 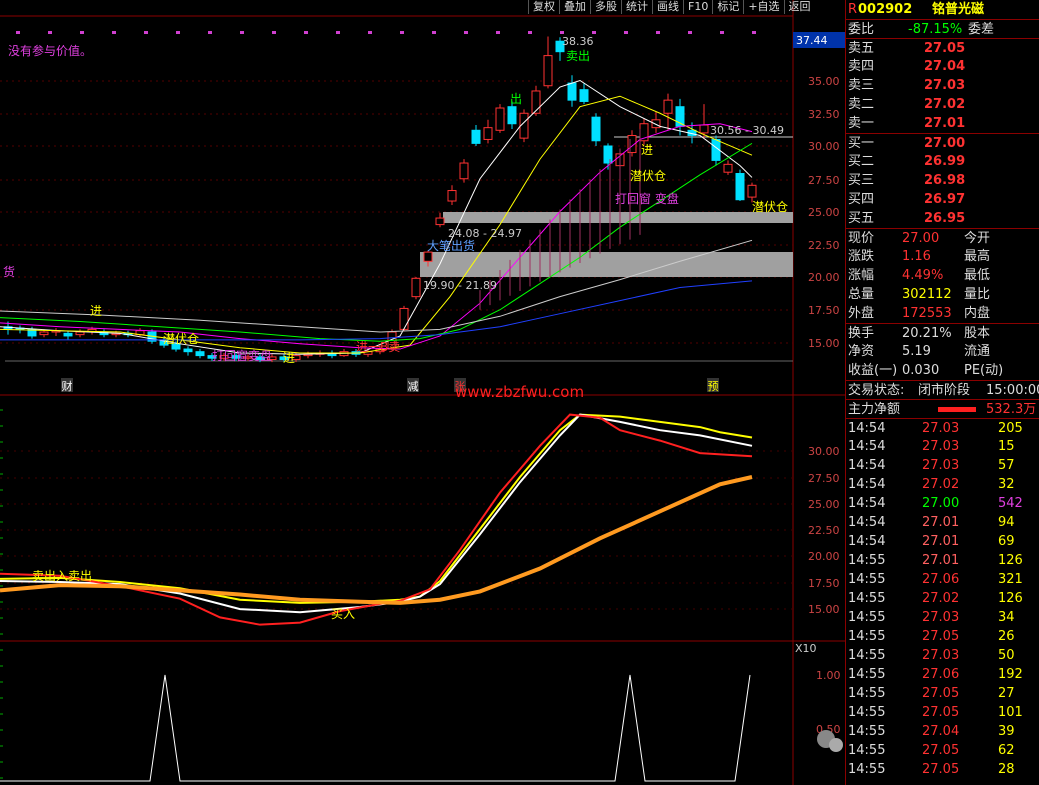 I want to click on ind-axis-label-1: 27.50, so click(x=824, y=478).